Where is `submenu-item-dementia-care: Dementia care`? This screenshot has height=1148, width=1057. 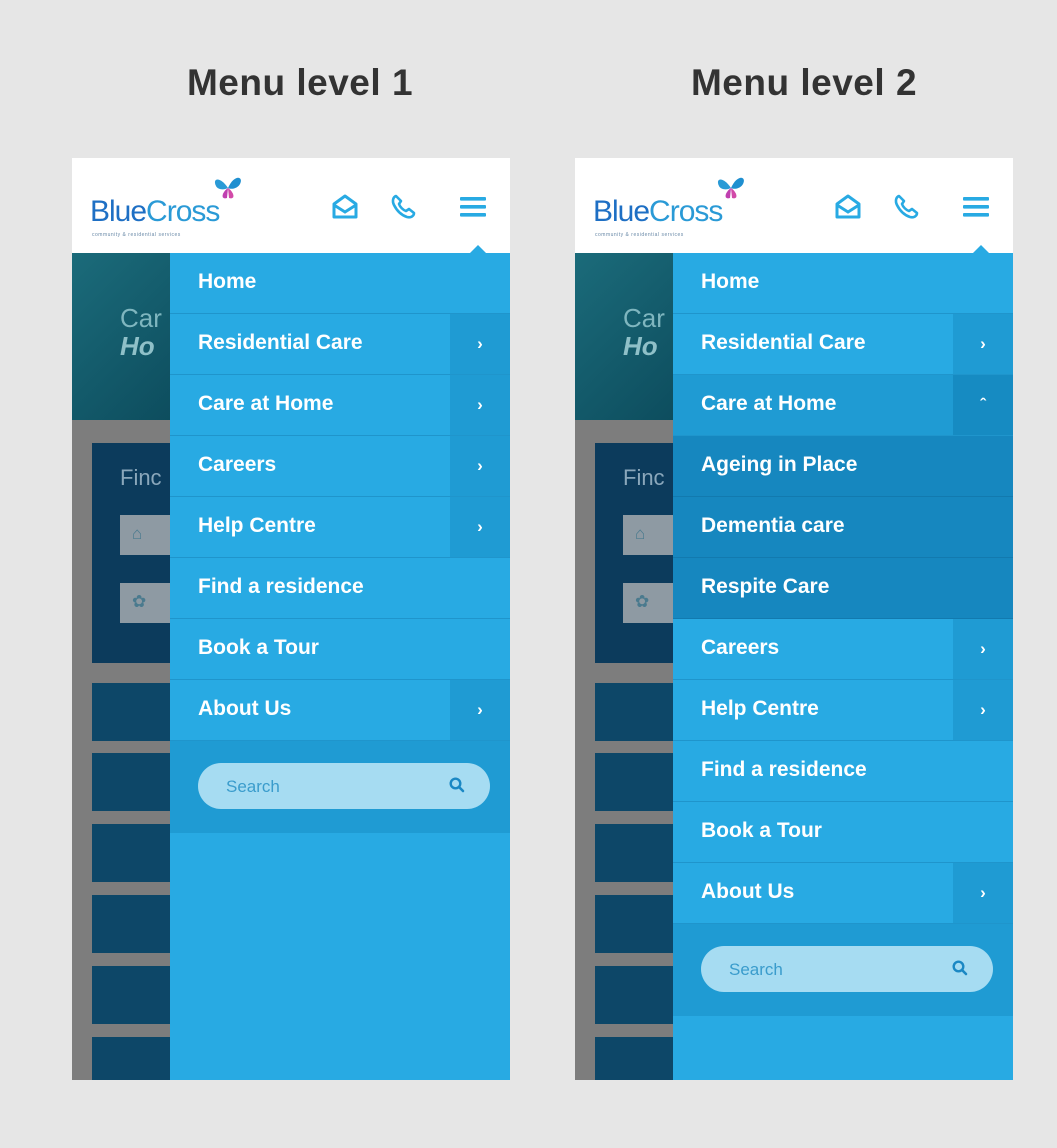 submenu-item-dementia-care: Dementia care is located at coordinates (843, 527).